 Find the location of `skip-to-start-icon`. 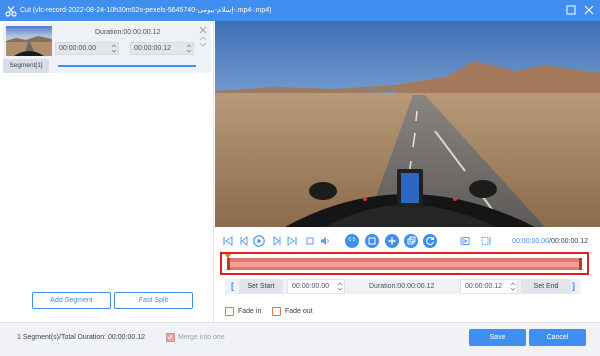

skip-to-start-icon is located at coordinates (228, 241).